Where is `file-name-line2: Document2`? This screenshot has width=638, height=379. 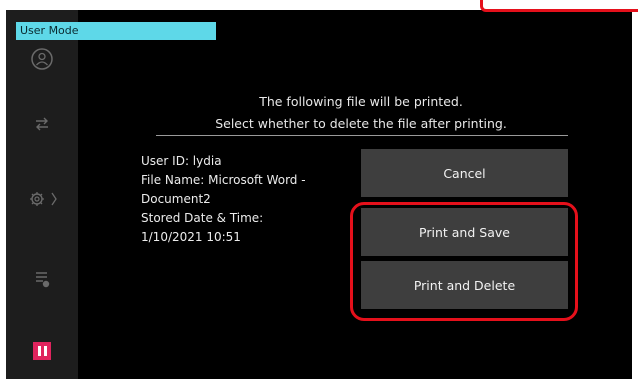 file-name-line2: Document2 is located at coordinates (176, 199).